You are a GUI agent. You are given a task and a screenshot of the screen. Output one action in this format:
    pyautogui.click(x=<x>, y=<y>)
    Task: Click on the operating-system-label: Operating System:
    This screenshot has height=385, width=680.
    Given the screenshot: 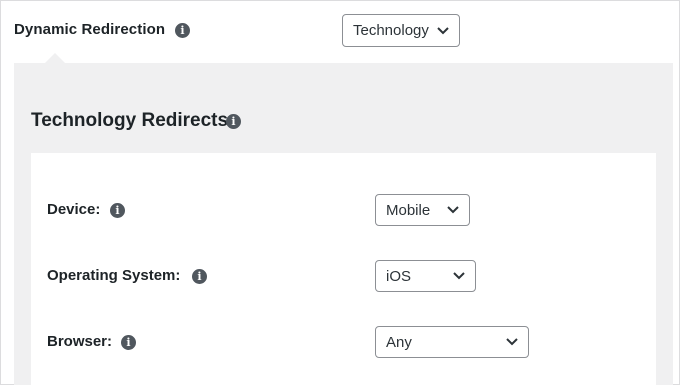 What is the action you would take?
    pyautogui.click(x=114, y=275)
    